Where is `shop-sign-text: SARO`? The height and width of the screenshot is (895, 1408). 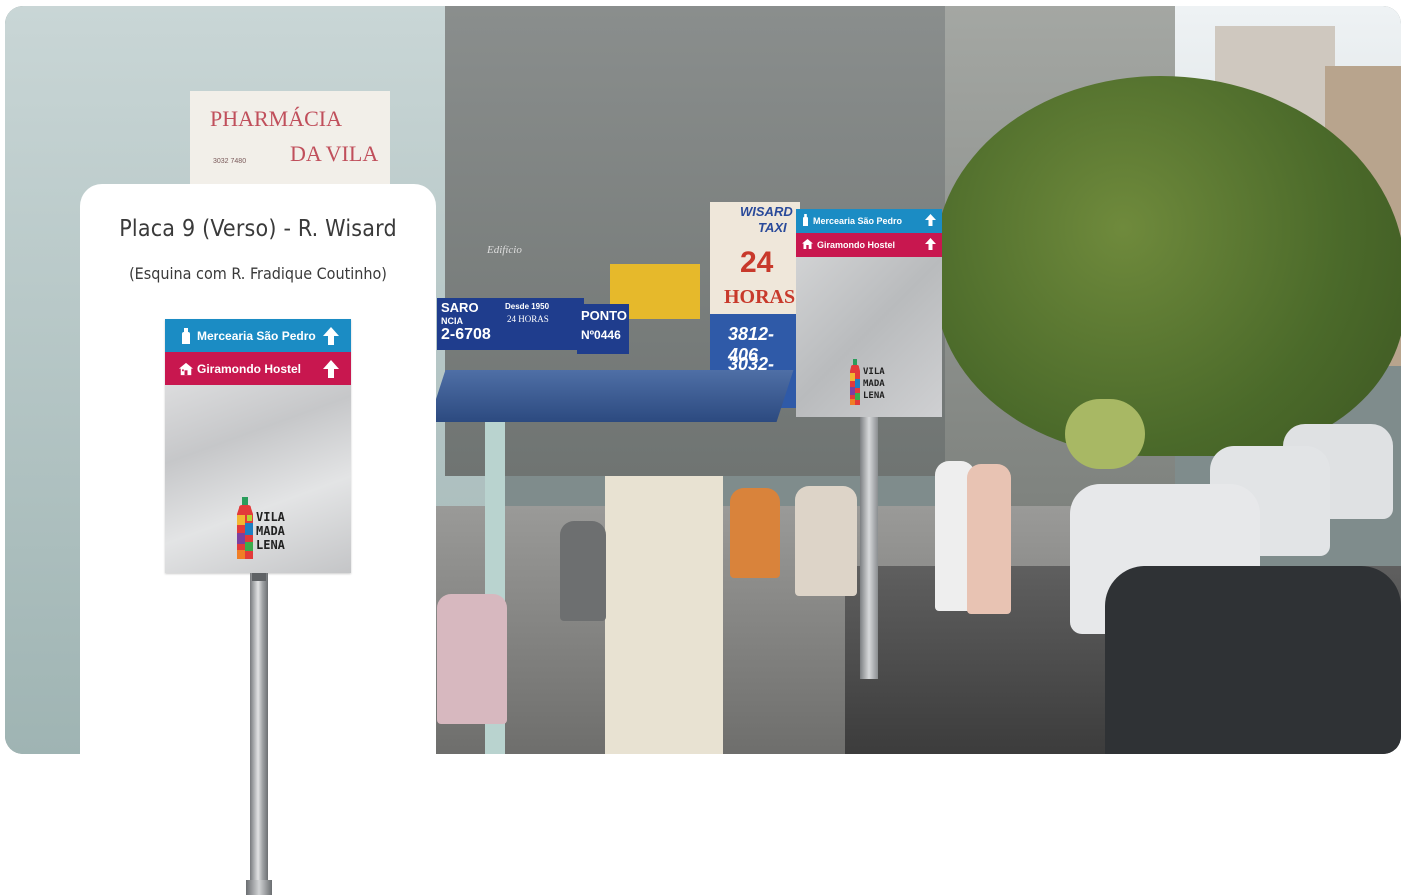 shop-sign-text: SARO is located at coordinates (460, 307).